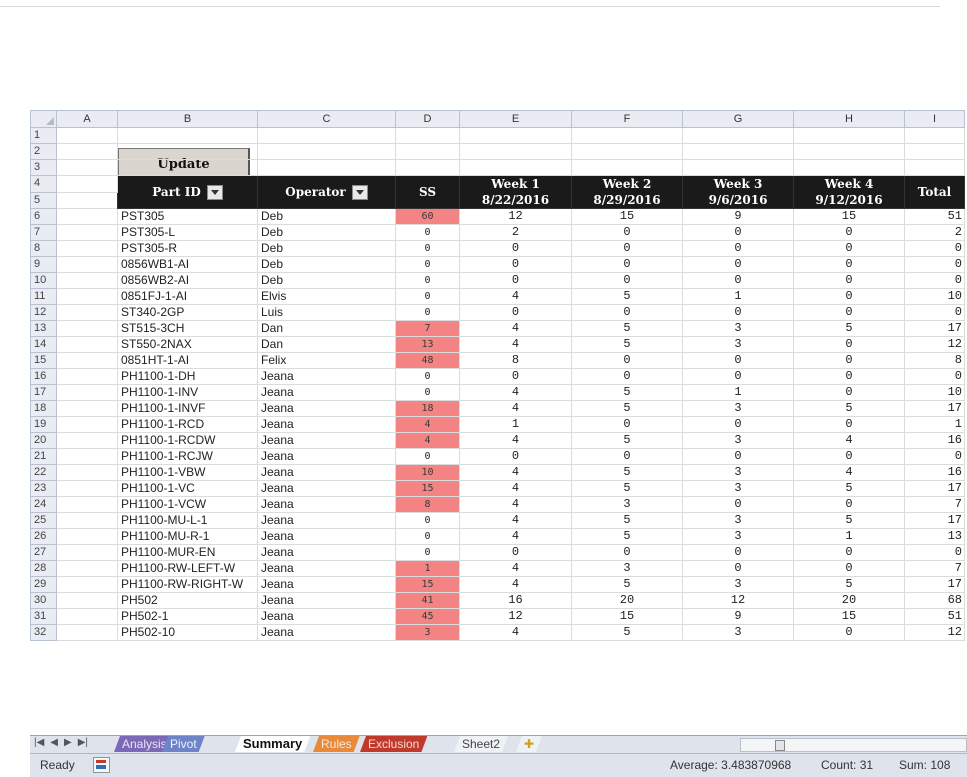 The width and height of the screenshot is (967, 777). What do you see at coordinates (849, 192) in the screenshot?
I see `header-week-4: Week 4 9/12/2016` at bounding box center [849, 192].